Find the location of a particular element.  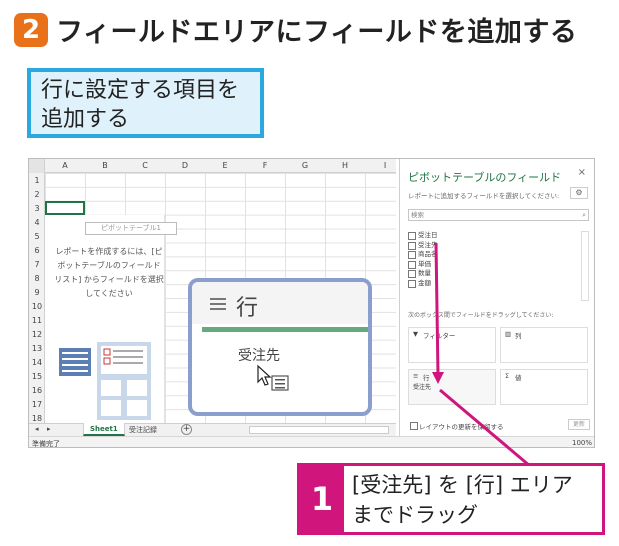

row-header: 12 is located at coordinates (37, 334).